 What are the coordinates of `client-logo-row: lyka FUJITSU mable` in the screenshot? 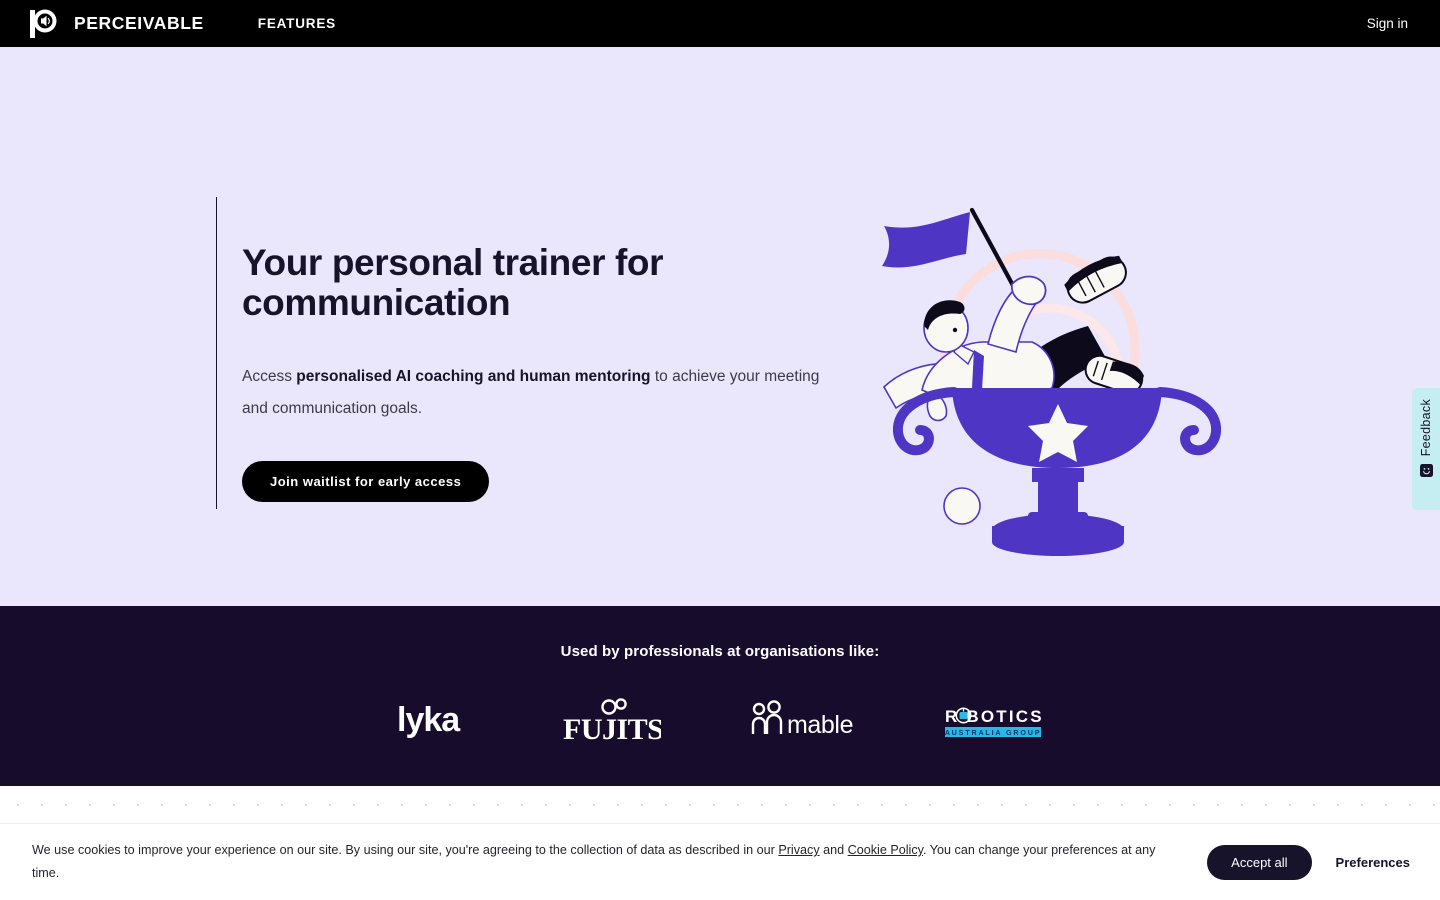 It's located at (720, 721).